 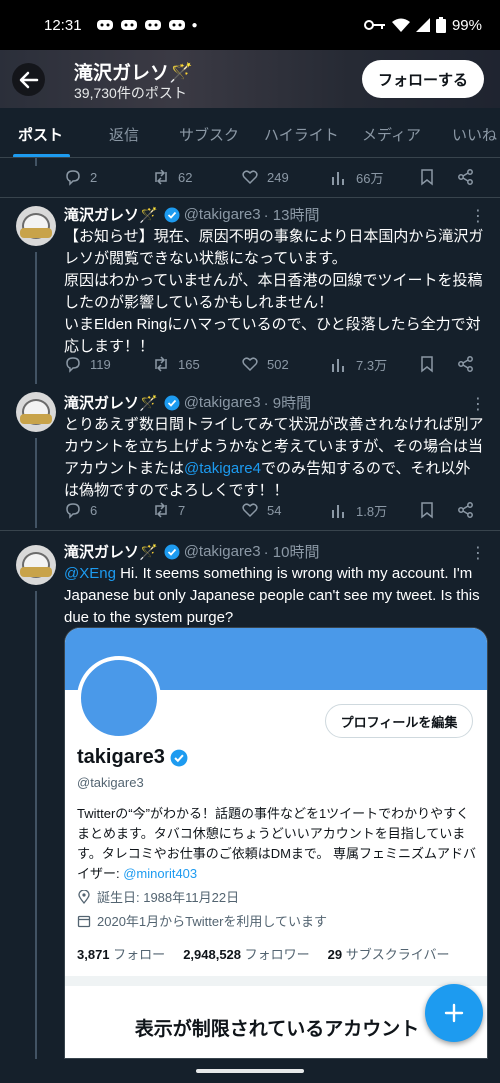 I want to click on views-button: 7.3万, so click(x=358, y=364).